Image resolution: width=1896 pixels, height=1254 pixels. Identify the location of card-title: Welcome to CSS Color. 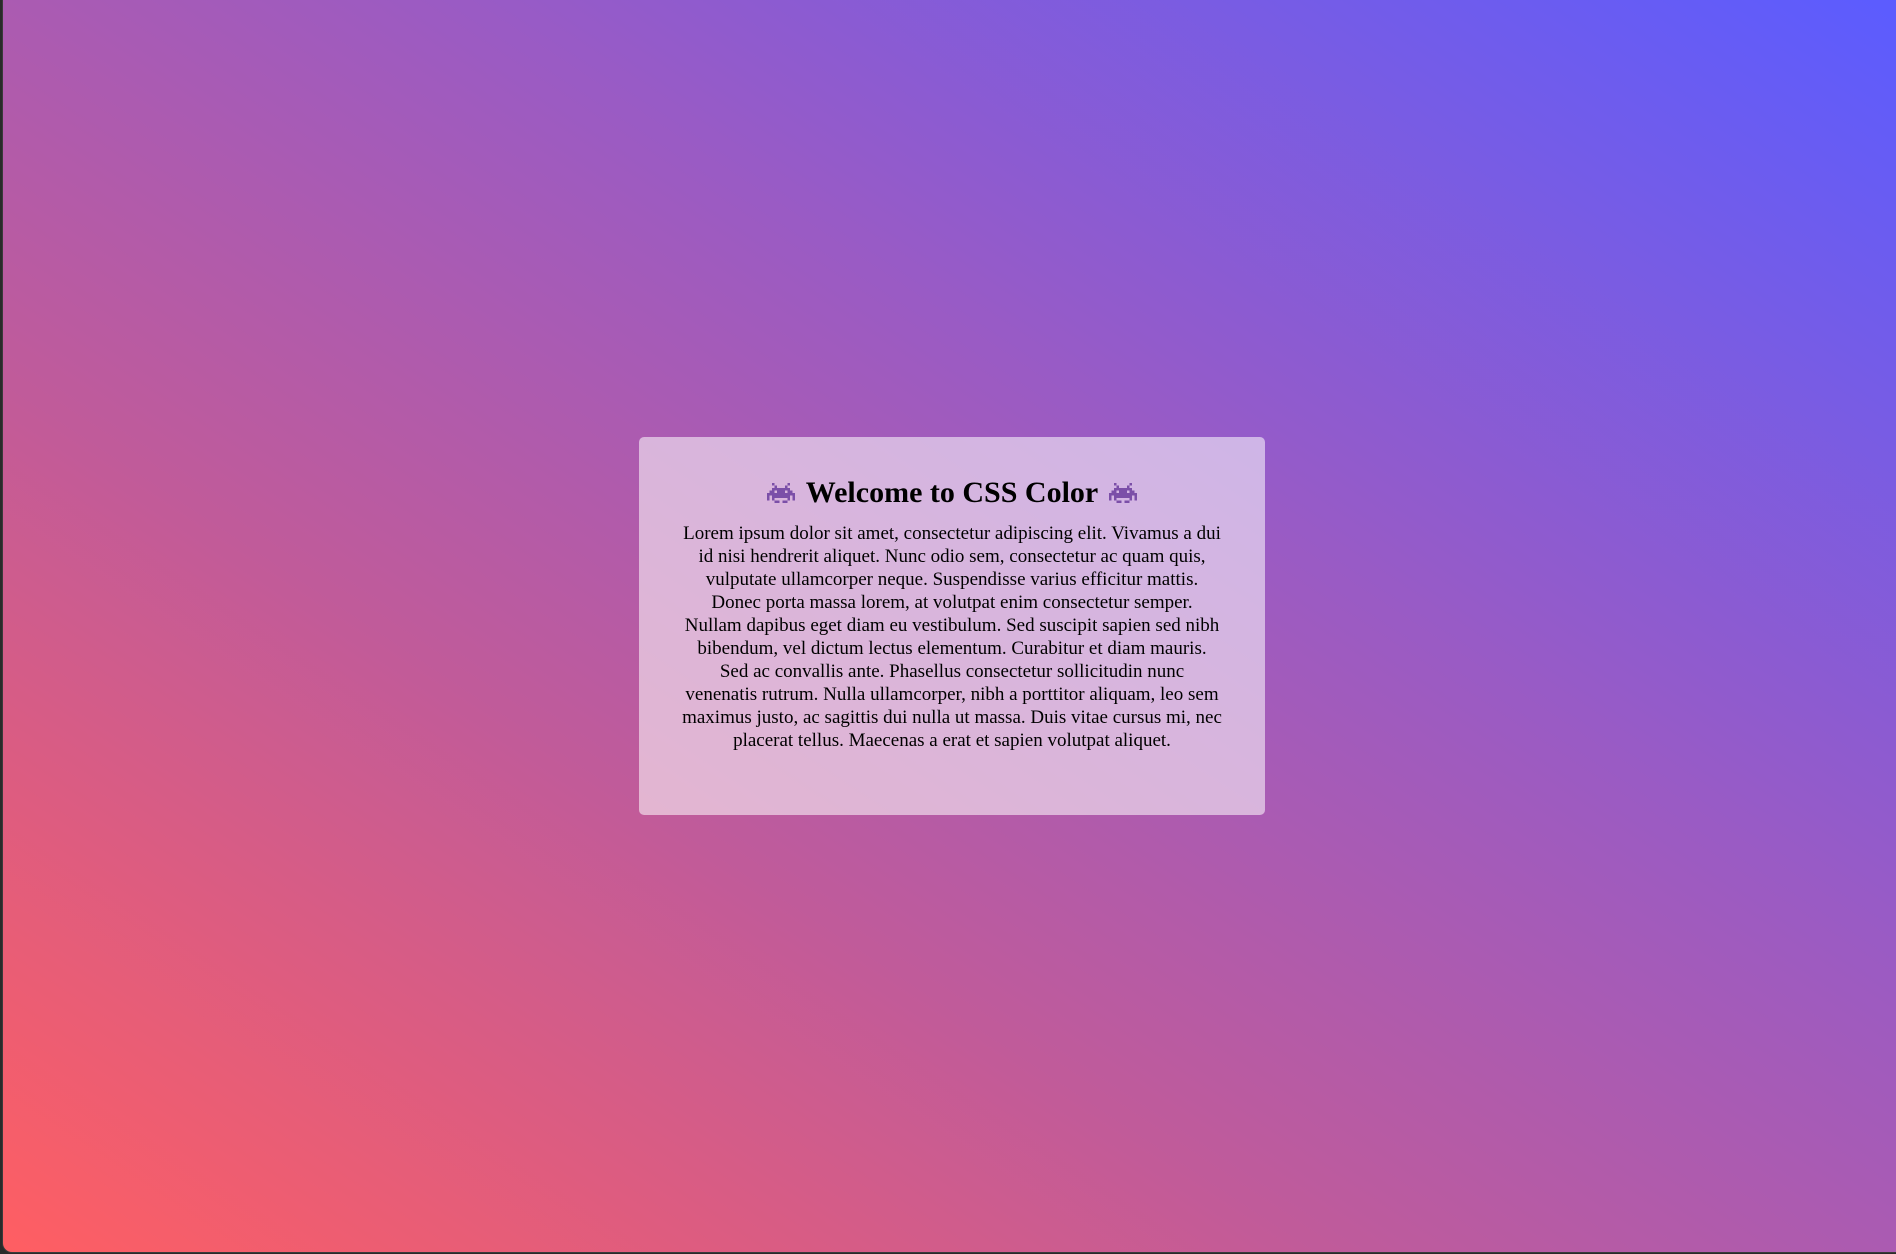
(951, 492).